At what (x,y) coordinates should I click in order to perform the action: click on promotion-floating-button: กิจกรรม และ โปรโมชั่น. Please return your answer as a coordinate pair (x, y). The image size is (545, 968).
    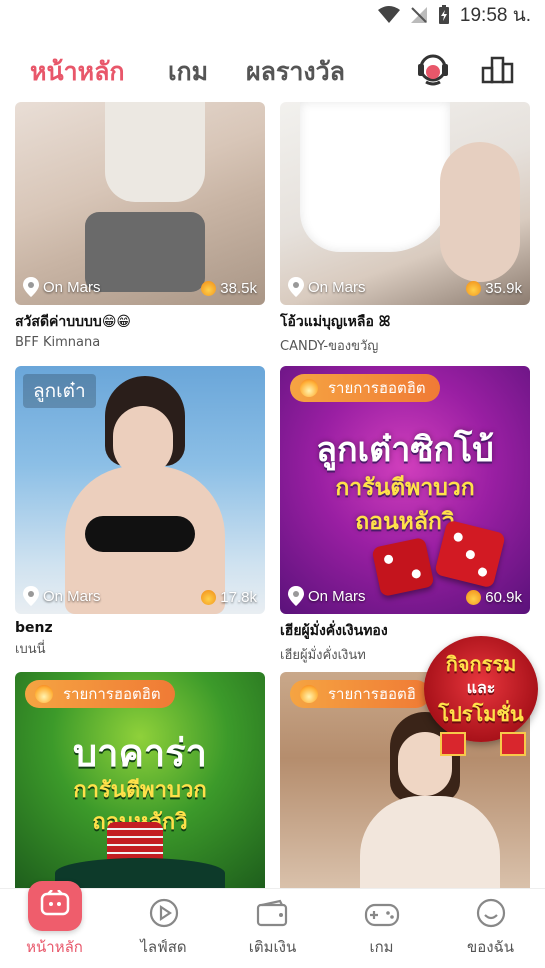
    Looking at the image, I should click on (481, 697).